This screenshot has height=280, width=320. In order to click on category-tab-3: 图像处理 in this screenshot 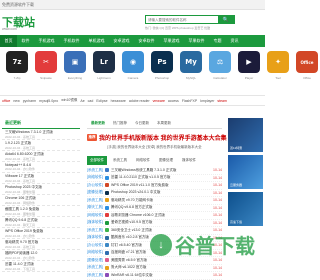, I will do `click(166, 160)`.